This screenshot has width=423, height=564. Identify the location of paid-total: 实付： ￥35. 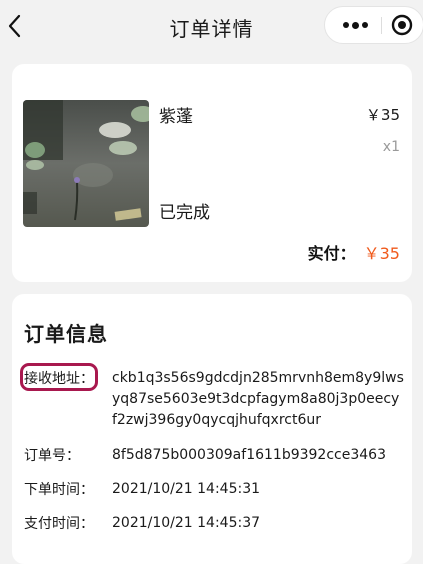
(354, 252).